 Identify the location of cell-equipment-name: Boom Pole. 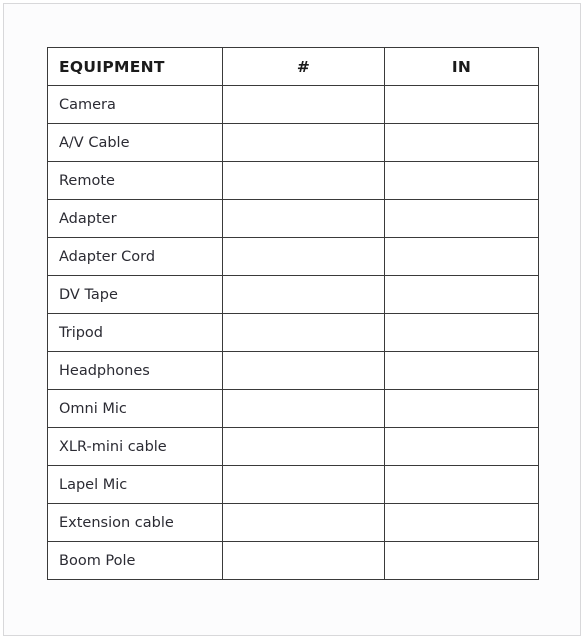
(135, 560).